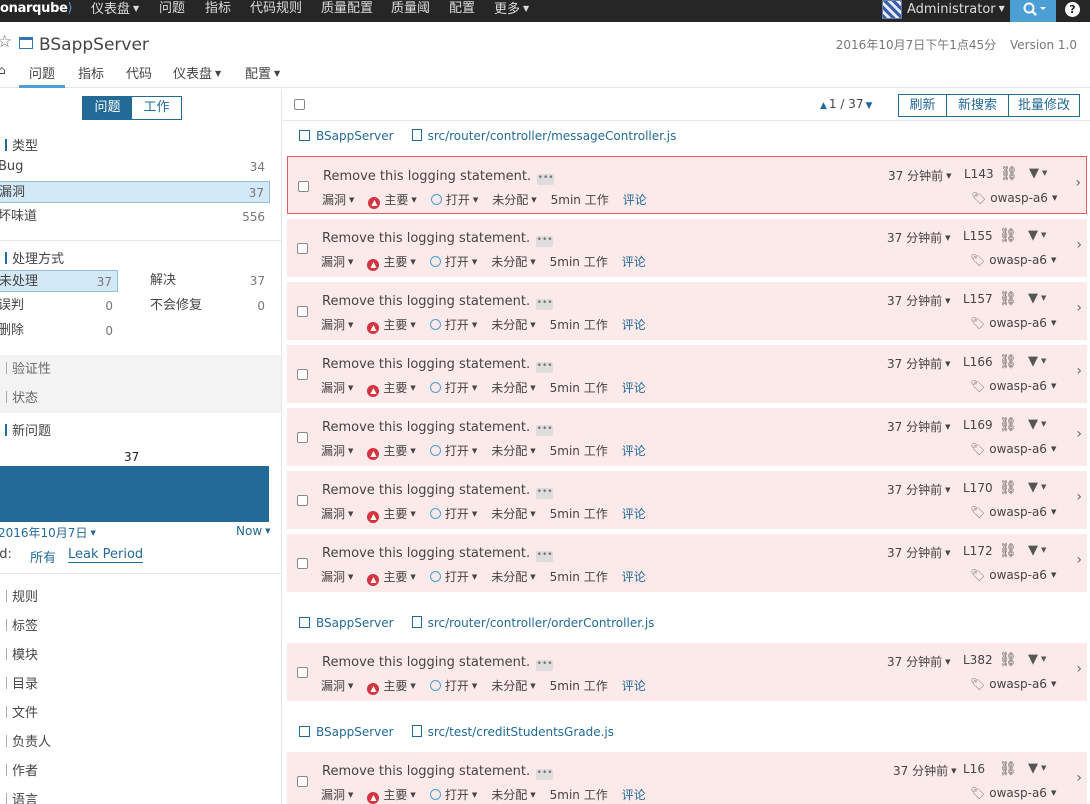 The image size is (1090, 804). What do you see at coordinates (19, 144) in the screenshot?
I see `facet-type-header: 类型` at bounding box center [19, 144].